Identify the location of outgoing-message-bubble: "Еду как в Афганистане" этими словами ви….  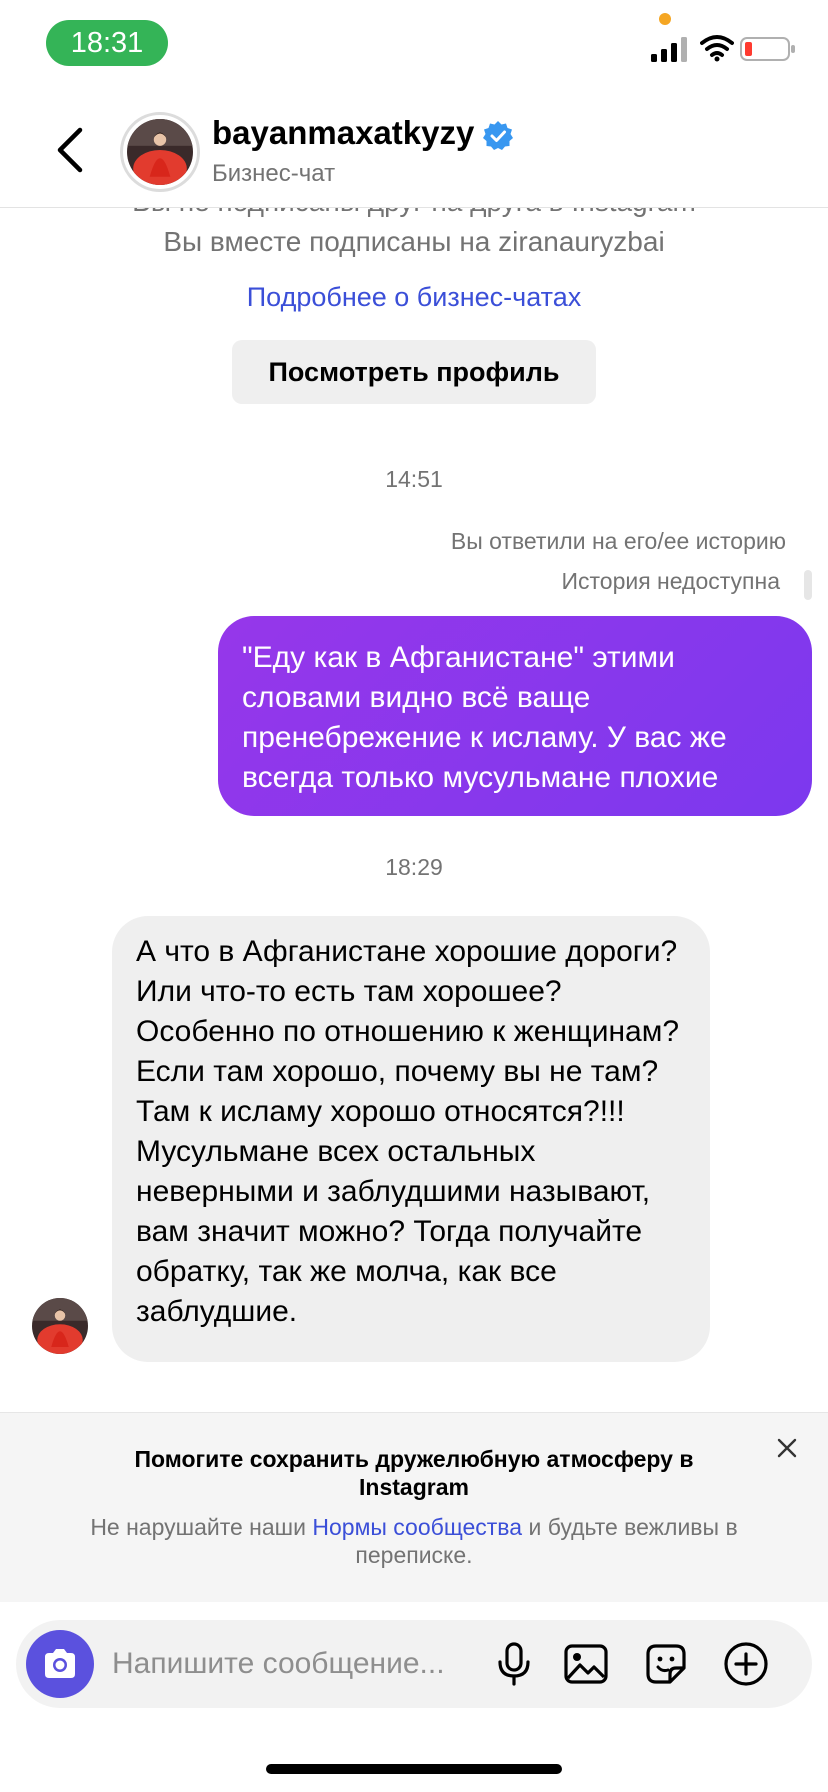
(515, 716).